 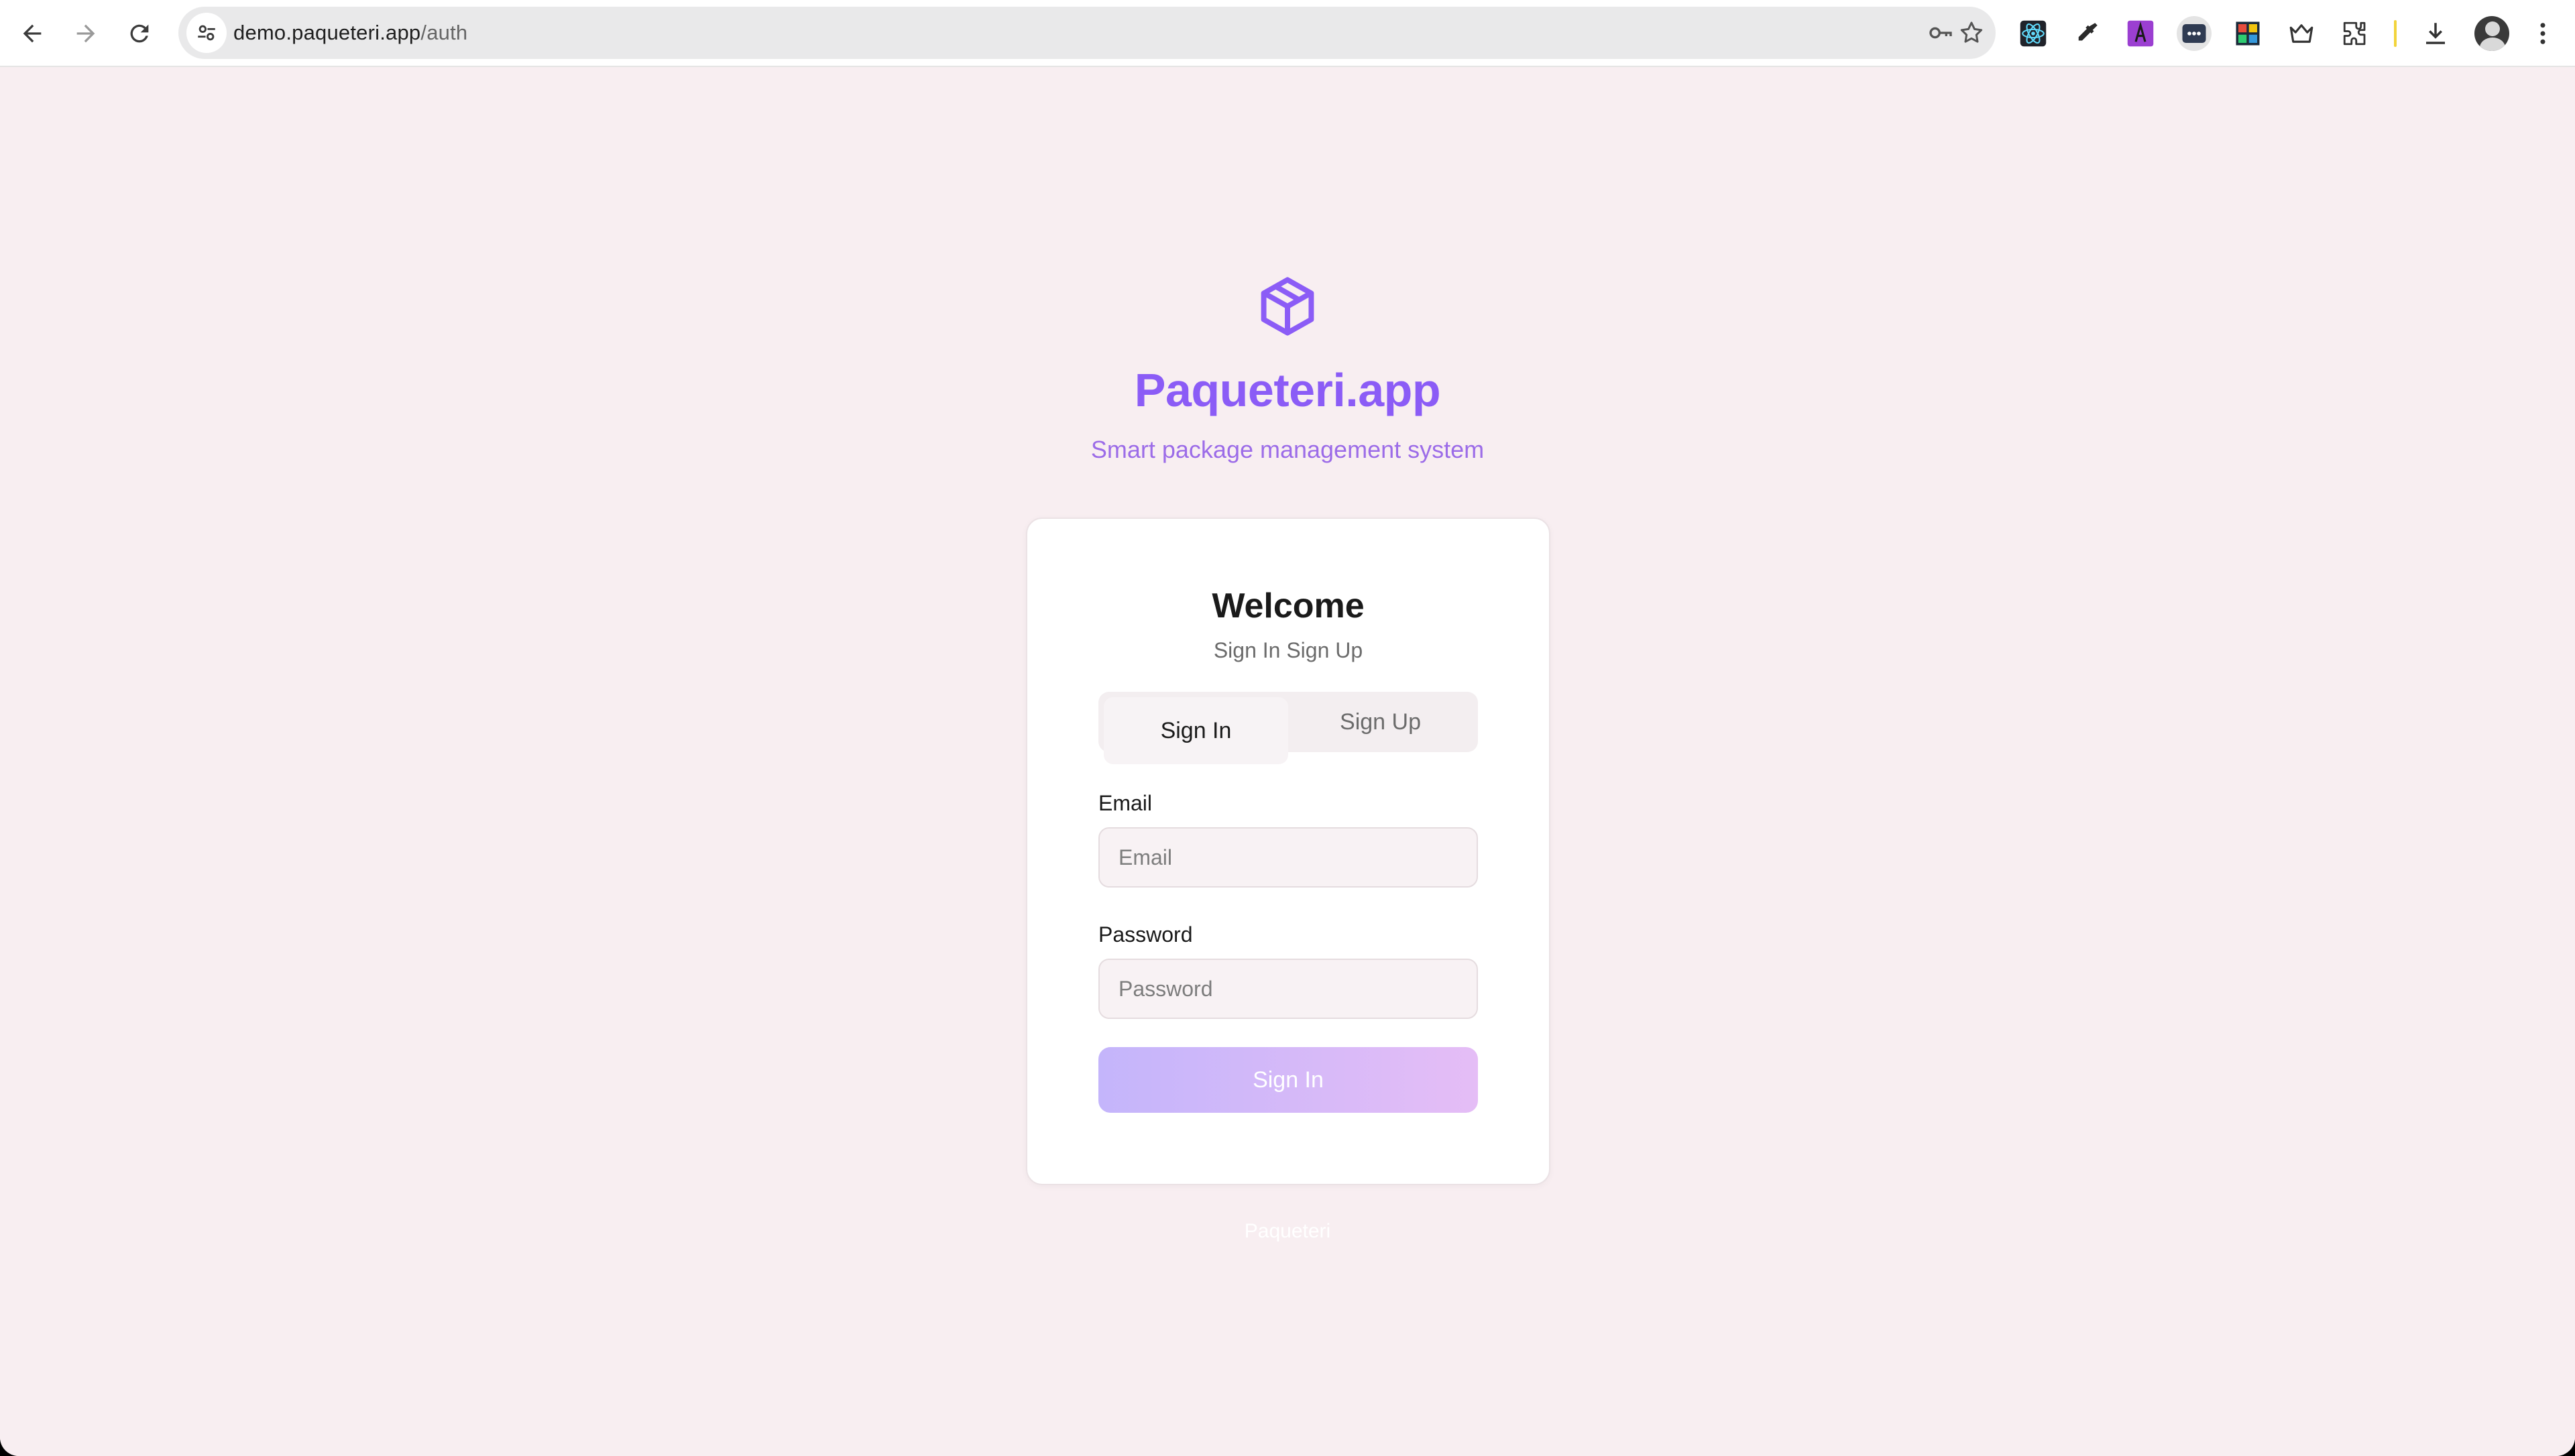 I want to click on extension-react-devtools, so click(x=2033, y=33).